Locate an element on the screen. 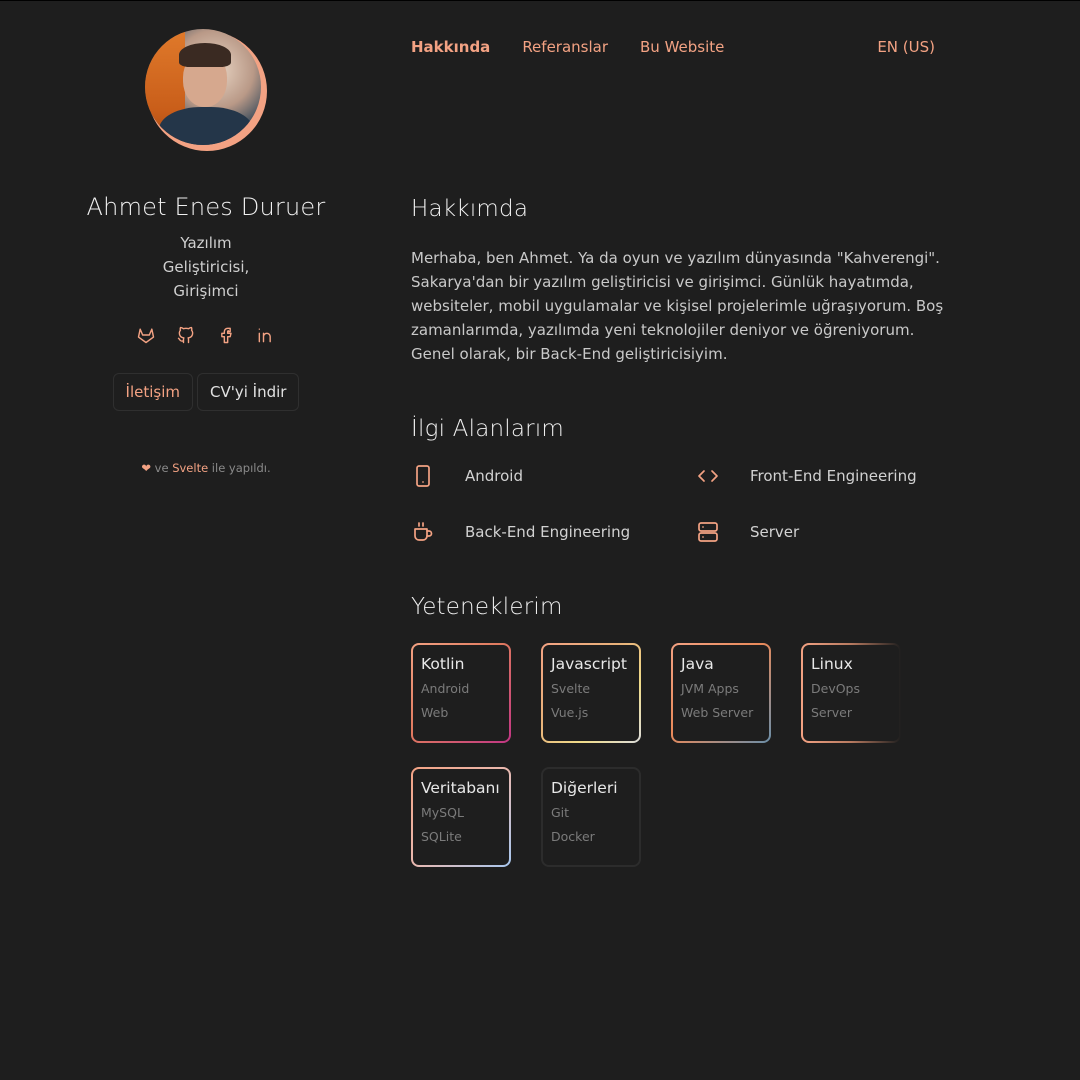 This screenshot has width=1080, height=1080. gitlab-icon is located at coordinates (146, 335).